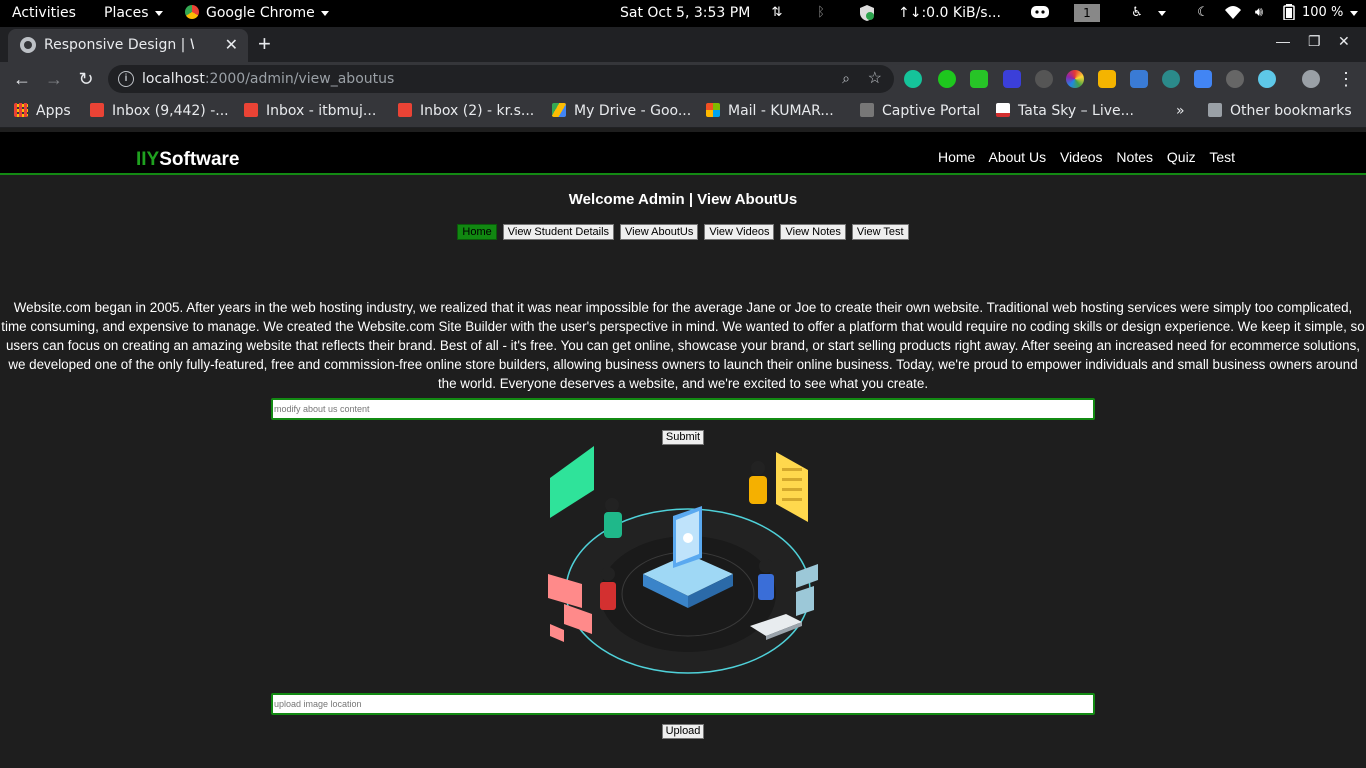 The width and height of the screenshot is (1366, 768). I want to click on info-icon: i, so click(126, 79).